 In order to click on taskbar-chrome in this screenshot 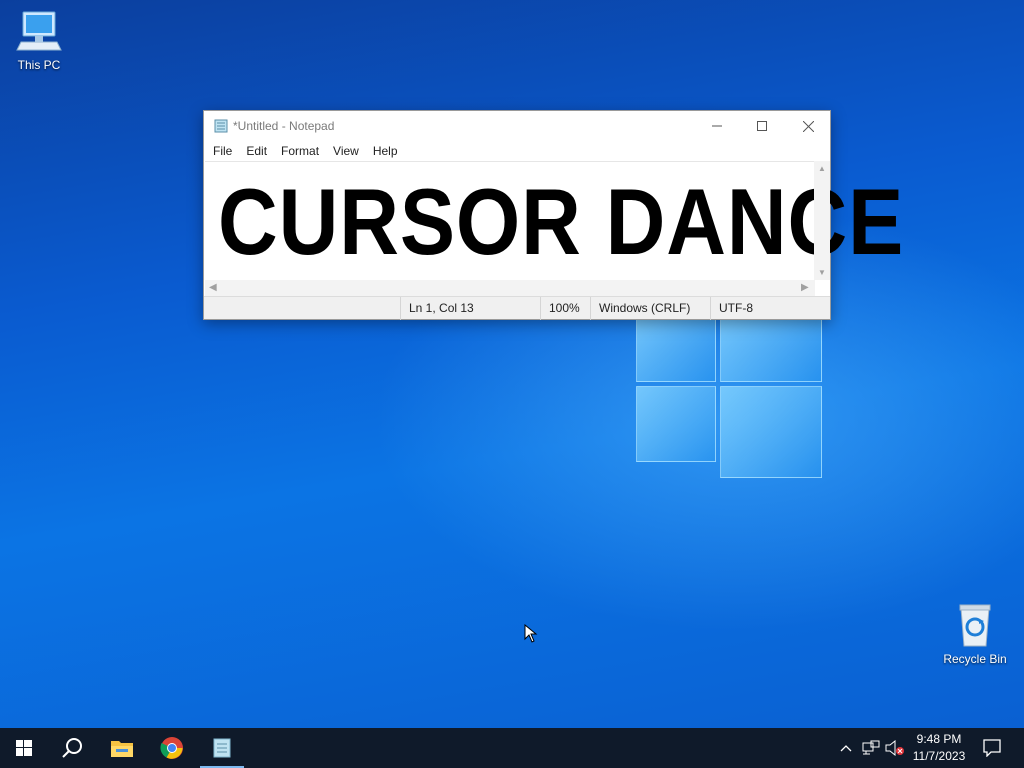, I will do `click(172, 748)`.